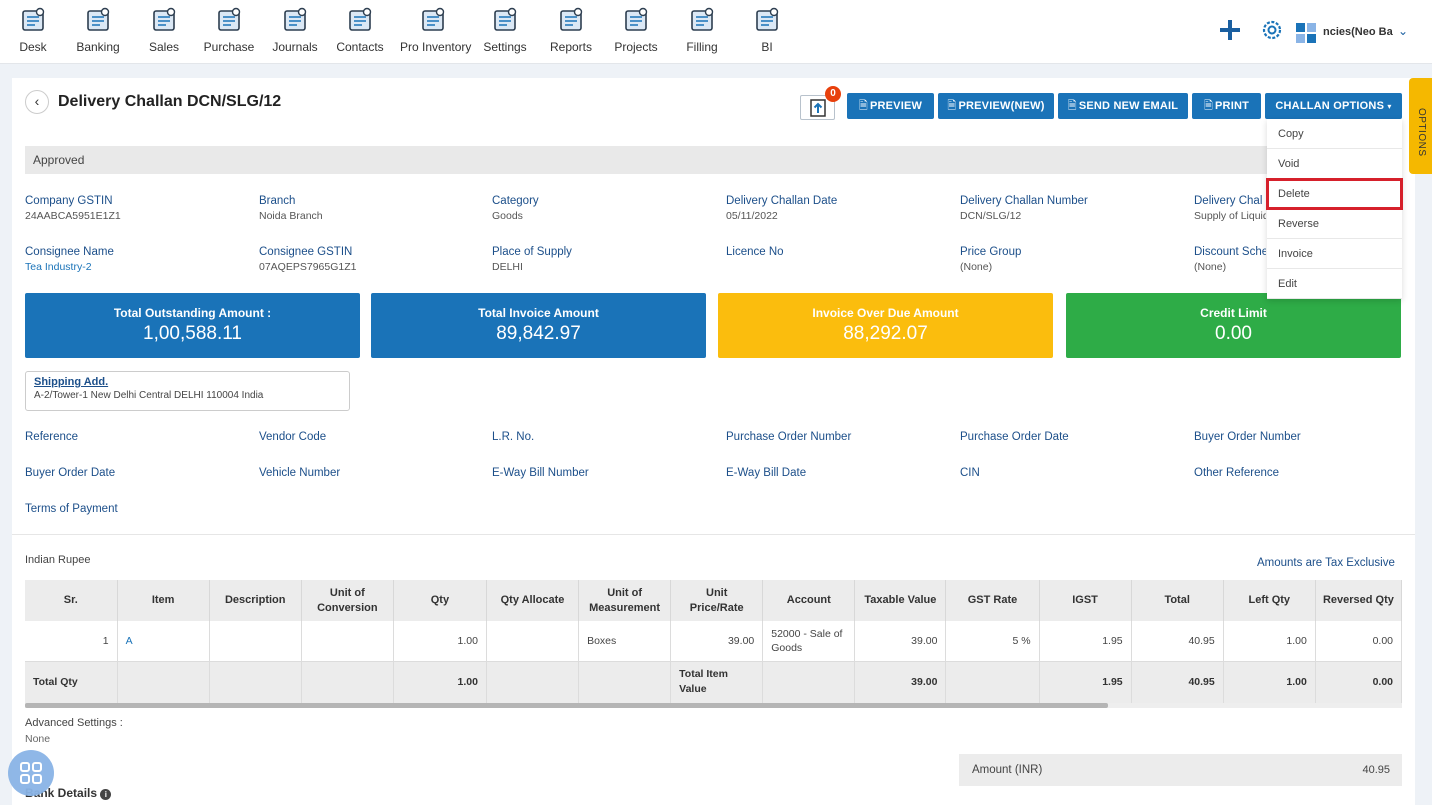  I want to click on nav-item-purchase: Purchase, so click(229, 30).